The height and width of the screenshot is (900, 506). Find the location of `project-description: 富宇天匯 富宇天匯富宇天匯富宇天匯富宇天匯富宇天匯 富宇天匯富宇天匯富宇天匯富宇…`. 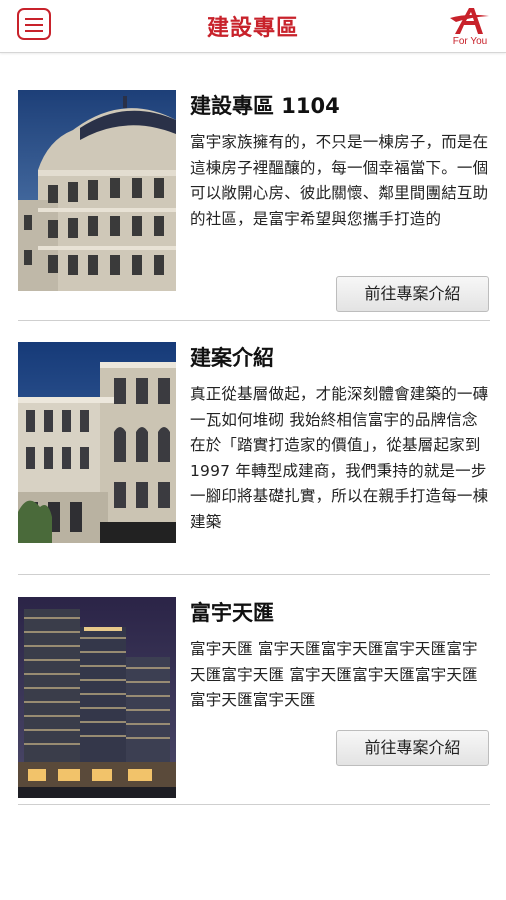

project-description: 富宇天匯 富宇天匯富宇天匯富宇天匯富宇天匯富宇天匯 富宇天匯富宇天匯富宇天匯富宇… is located at coordinates (334, 674).